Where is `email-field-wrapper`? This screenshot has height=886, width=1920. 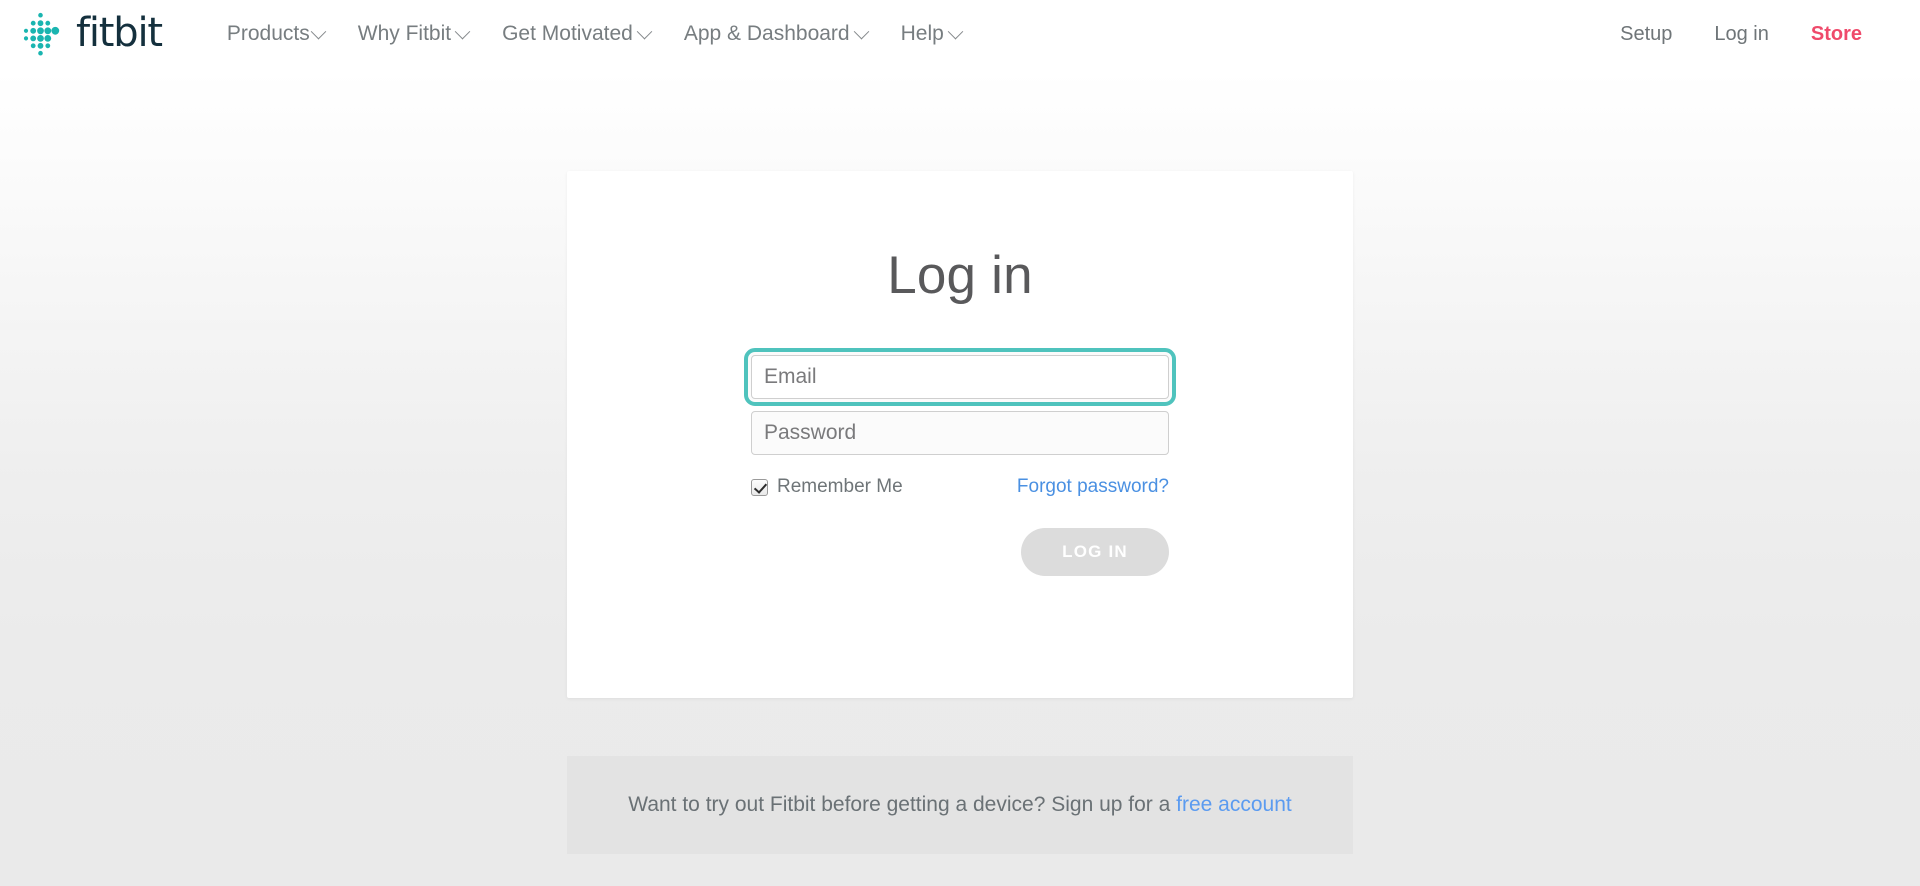 email-field-wrapper is located at coordinates (960, 377).